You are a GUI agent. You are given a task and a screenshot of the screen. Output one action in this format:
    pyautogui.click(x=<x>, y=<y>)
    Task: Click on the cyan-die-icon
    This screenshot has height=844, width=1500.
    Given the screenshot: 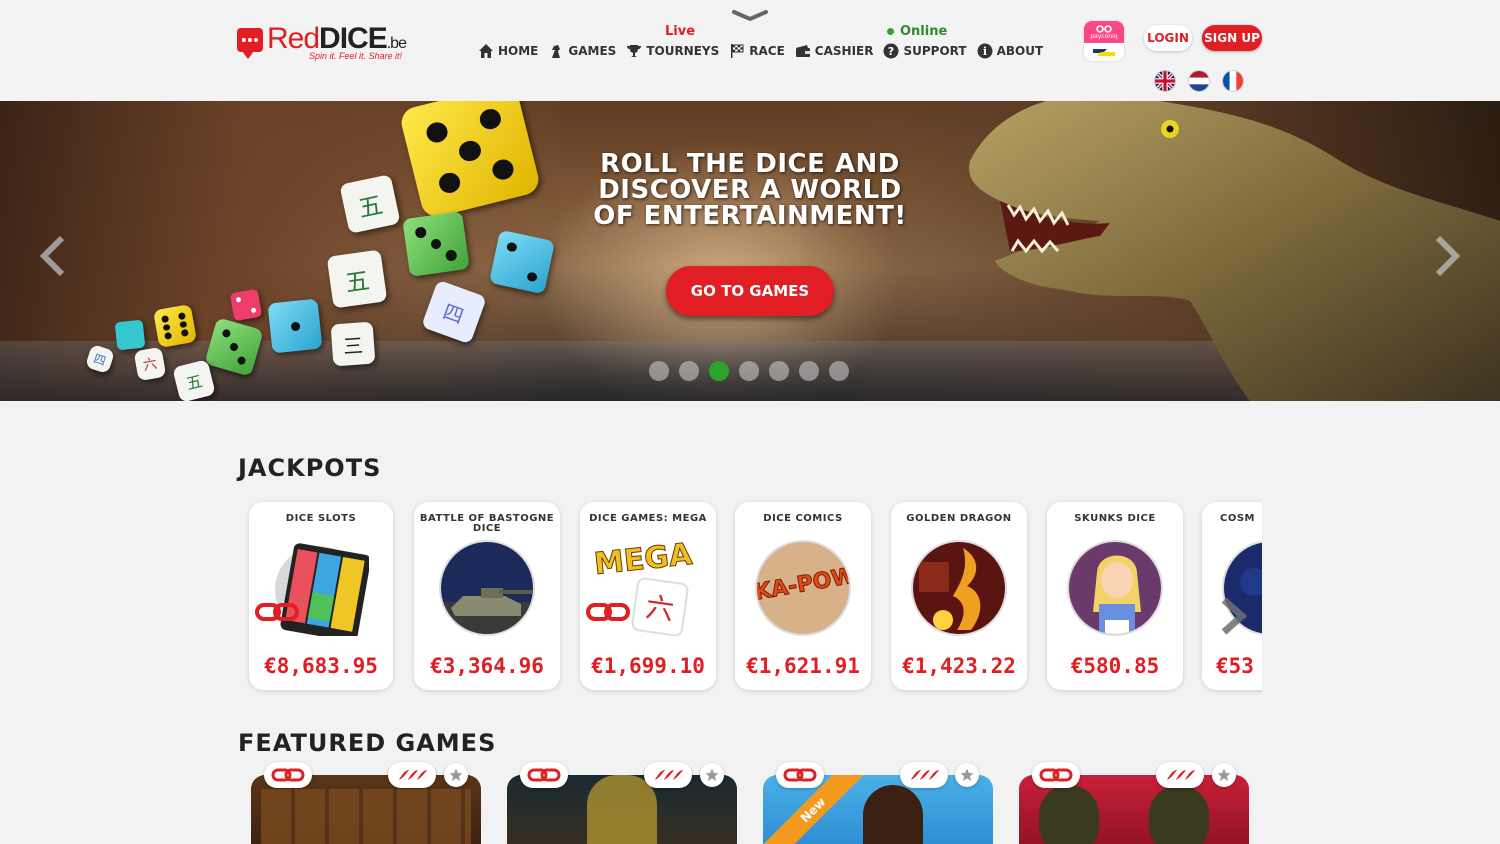 What is the action you would take?
    pyautogui.click(x=130, y=335)
    